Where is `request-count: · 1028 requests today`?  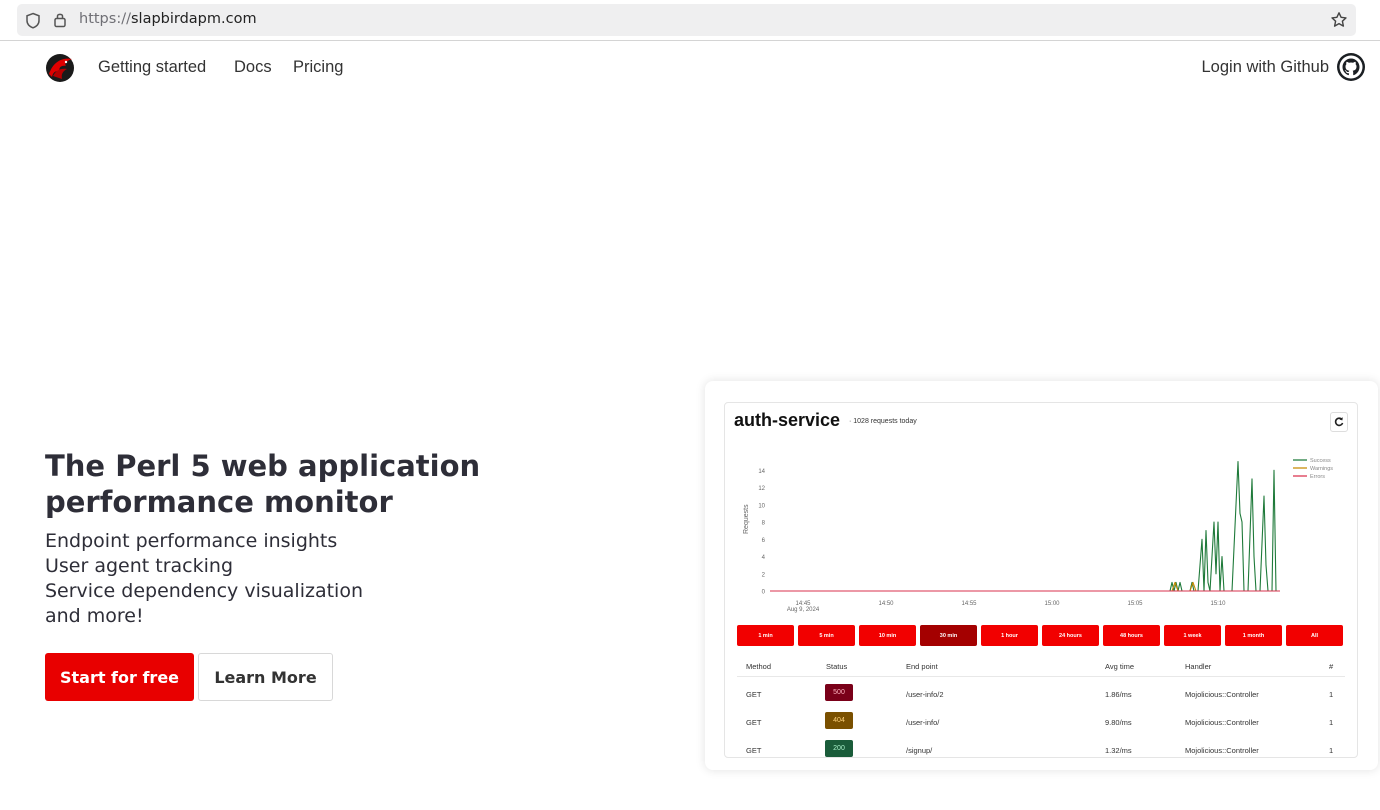 request-count: · 1028 requests today is located at coordinates (883, 421).